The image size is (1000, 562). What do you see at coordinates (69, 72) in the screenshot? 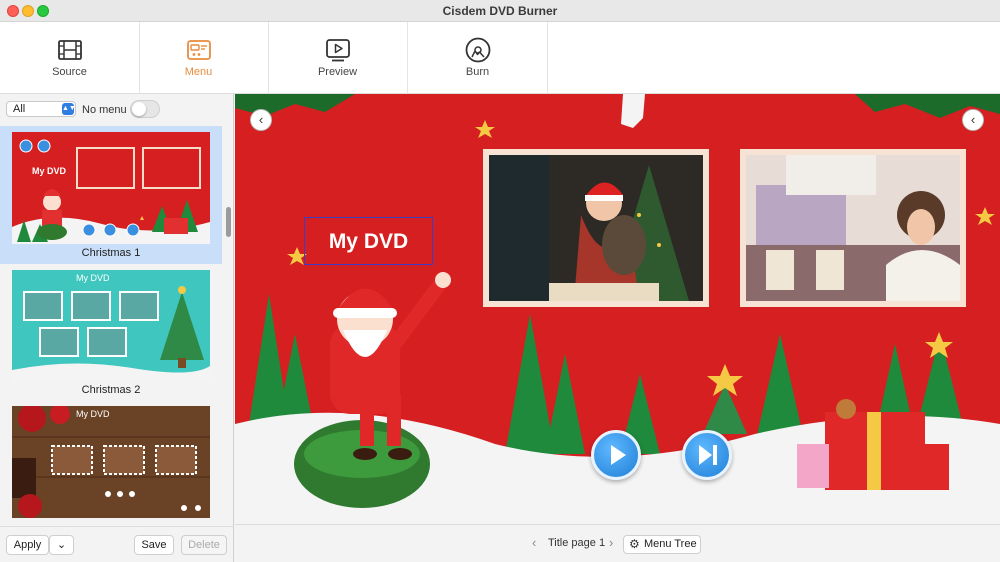
I see `tab-source-label: Source` at bounding box center [69, 72].